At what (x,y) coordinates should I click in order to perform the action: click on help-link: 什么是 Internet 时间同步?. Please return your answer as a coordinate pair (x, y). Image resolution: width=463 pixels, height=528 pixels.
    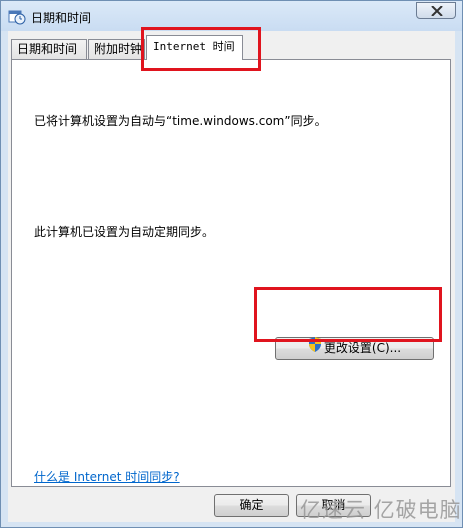
    Looking at the image, I should click on (107, 476).